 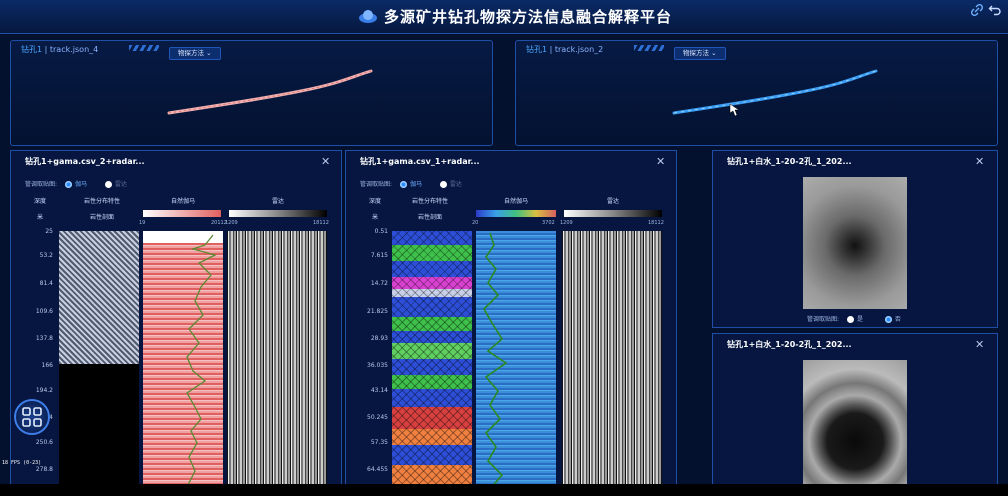 I want to click on depth-tick: 278.8, so click(x=44, y=469).